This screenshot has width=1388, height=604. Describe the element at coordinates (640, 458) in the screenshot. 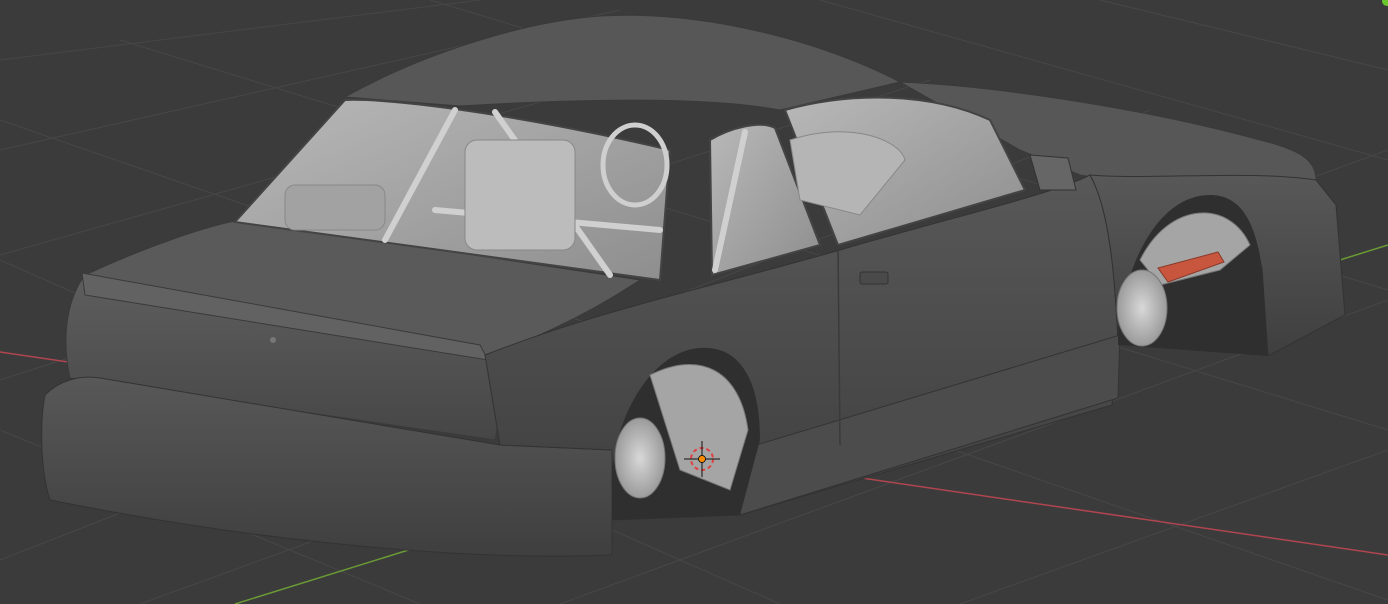

I see `rear-wheel-hub` at that location.